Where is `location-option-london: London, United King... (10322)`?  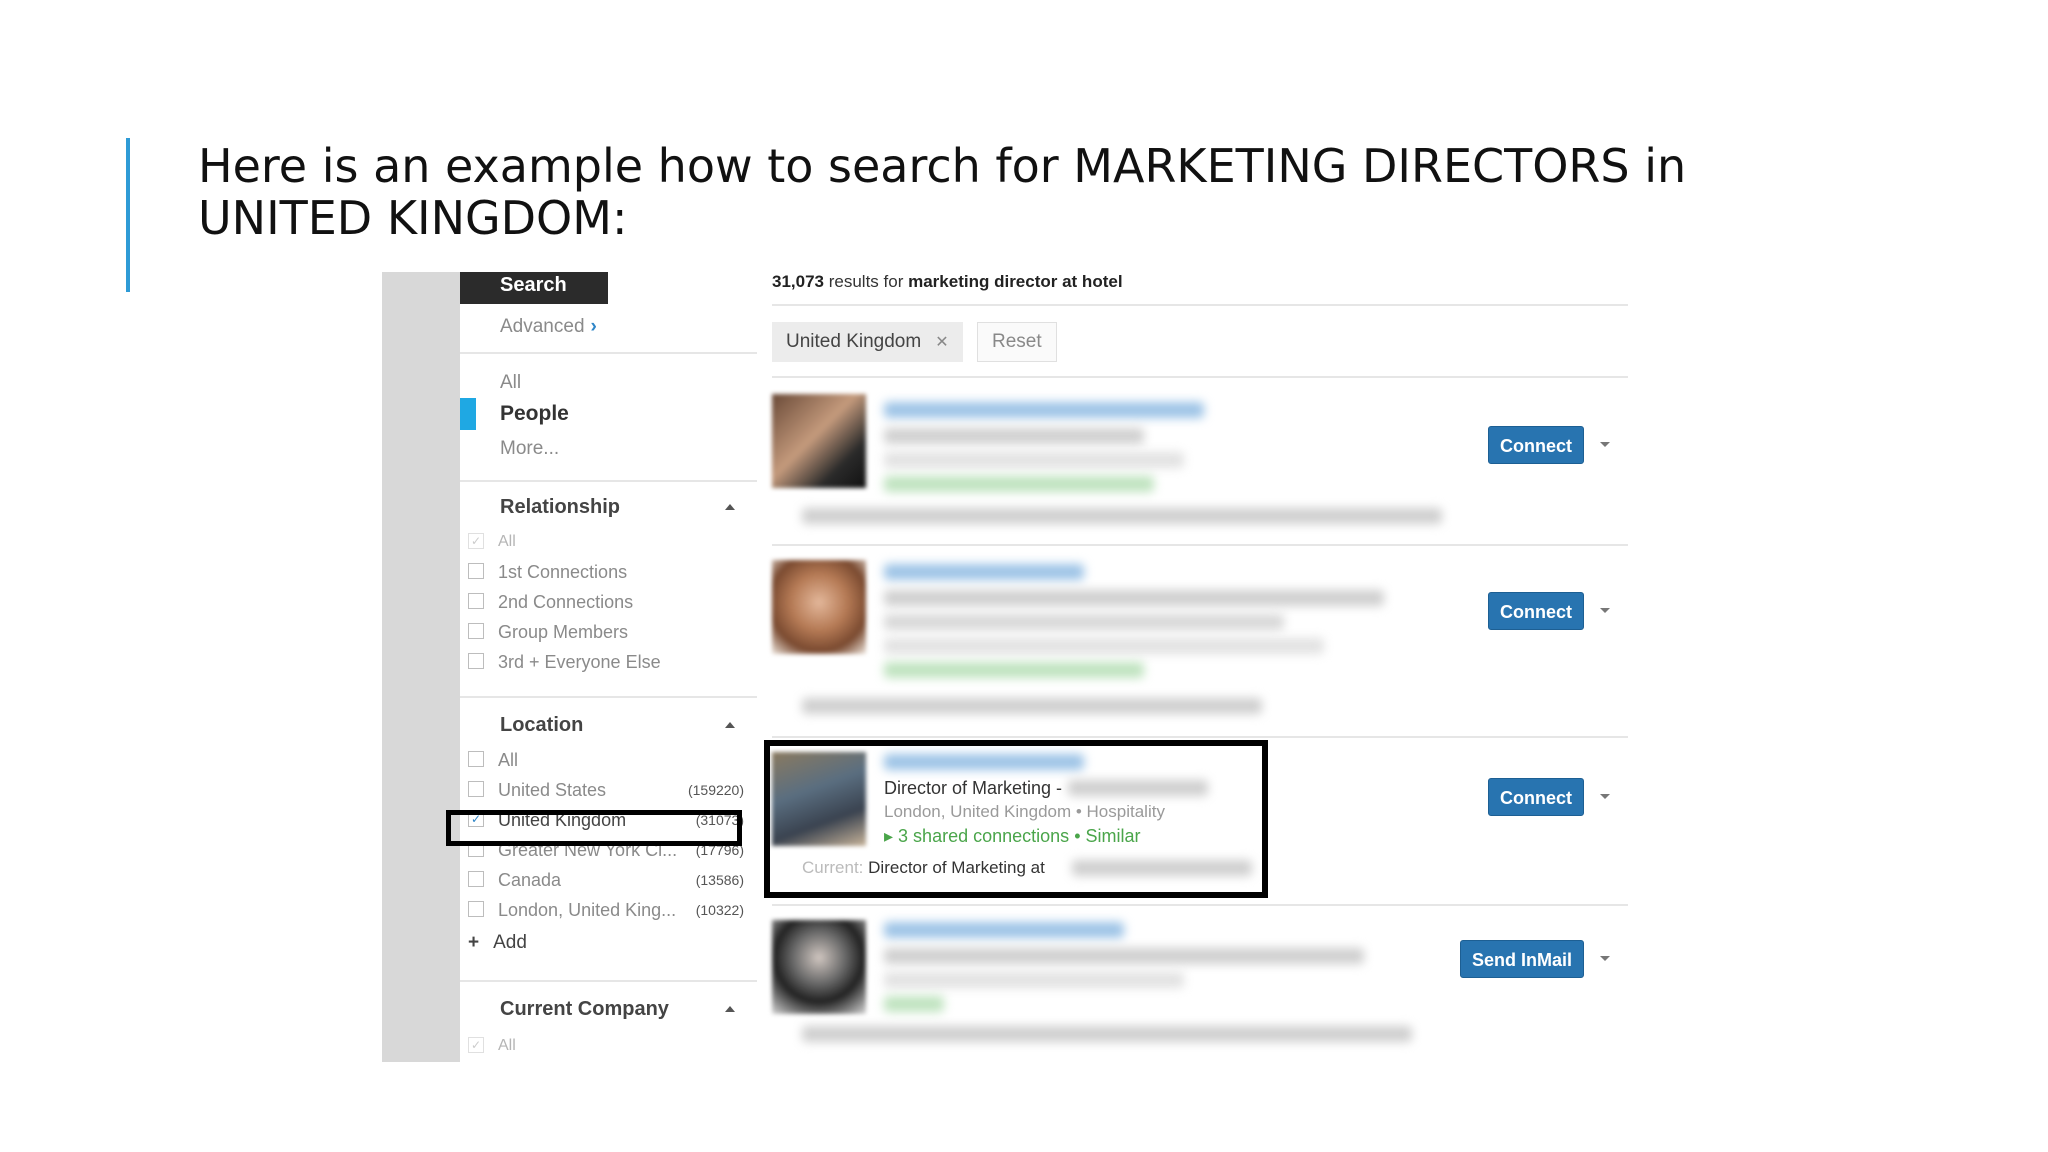
location-option-london: London, United King... (10322) is located at coordinates (609, 910).